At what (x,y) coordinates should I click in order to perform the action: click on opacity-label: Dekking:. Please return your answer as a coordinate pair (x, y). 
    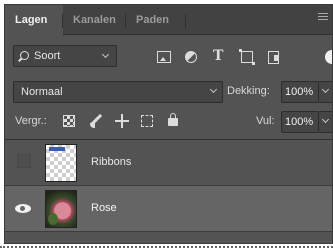
    Looking at the image, I should click on (248, 91).